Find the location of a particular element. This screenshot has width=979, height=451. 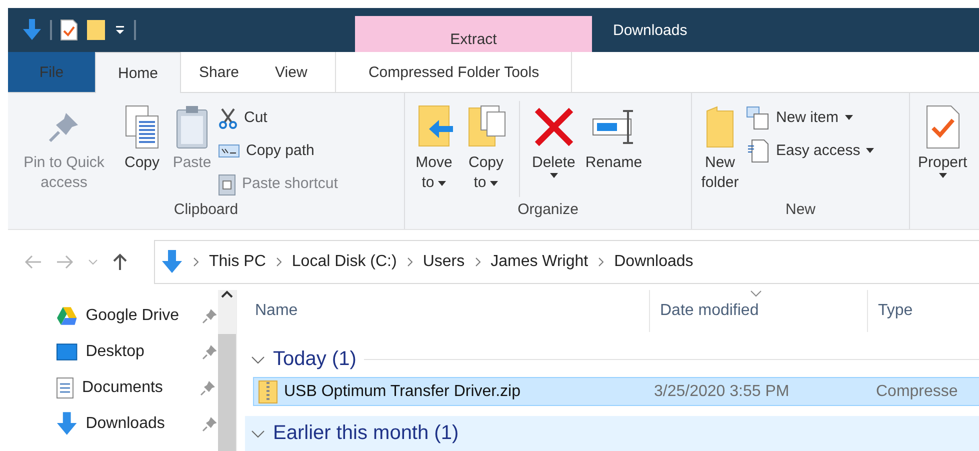

nav-item: Desktop is located at coordinates (137, 352).